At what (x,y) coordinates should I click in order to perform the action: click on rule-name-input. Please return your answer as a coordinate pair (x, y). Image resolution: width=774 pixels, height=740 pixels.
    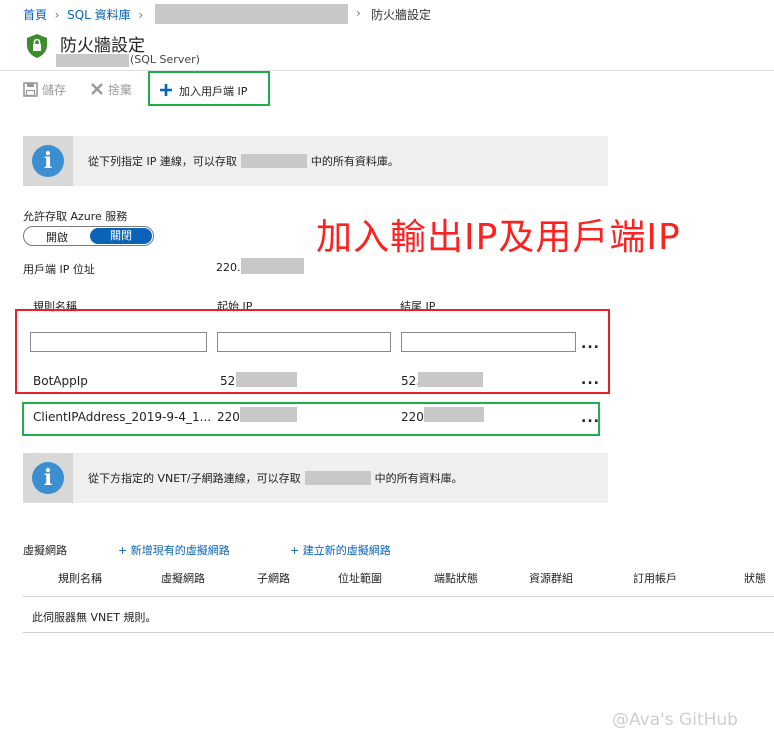
    Looking at the image, I should click on (118, 342).